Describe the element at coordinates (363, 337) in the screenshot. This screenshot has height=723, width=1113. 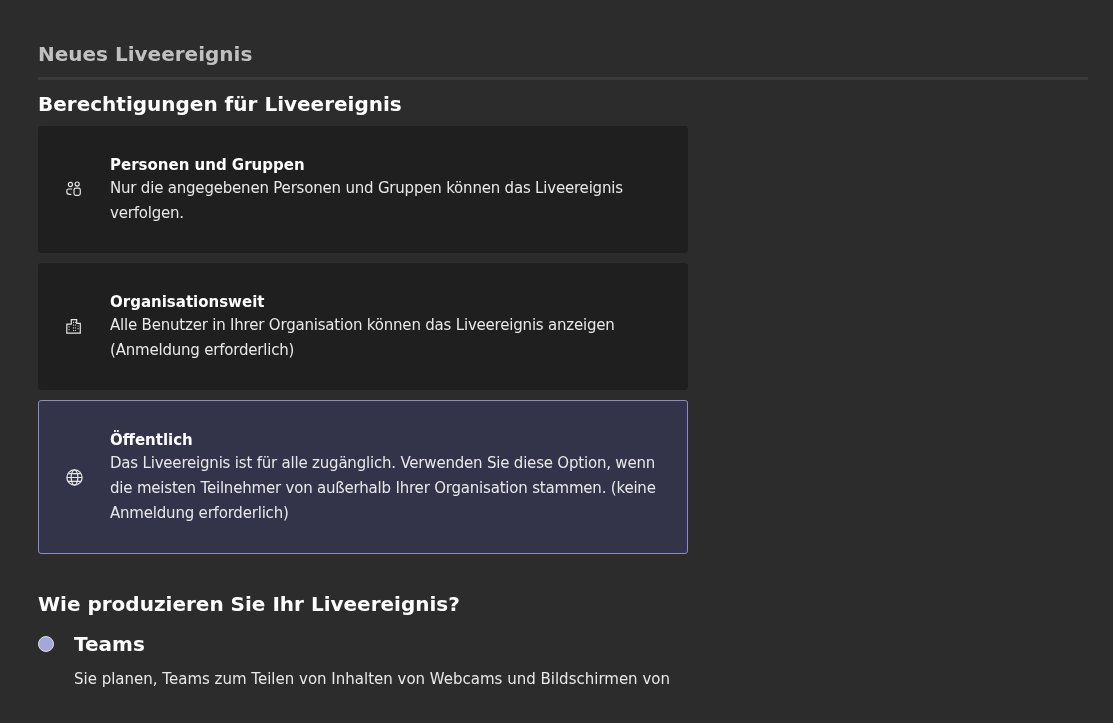
I see `option-description: Alle Benutzer in Ihrer Organisation können das Liveereignis anzeigen (Anmeldung erforderlich)` at that location.